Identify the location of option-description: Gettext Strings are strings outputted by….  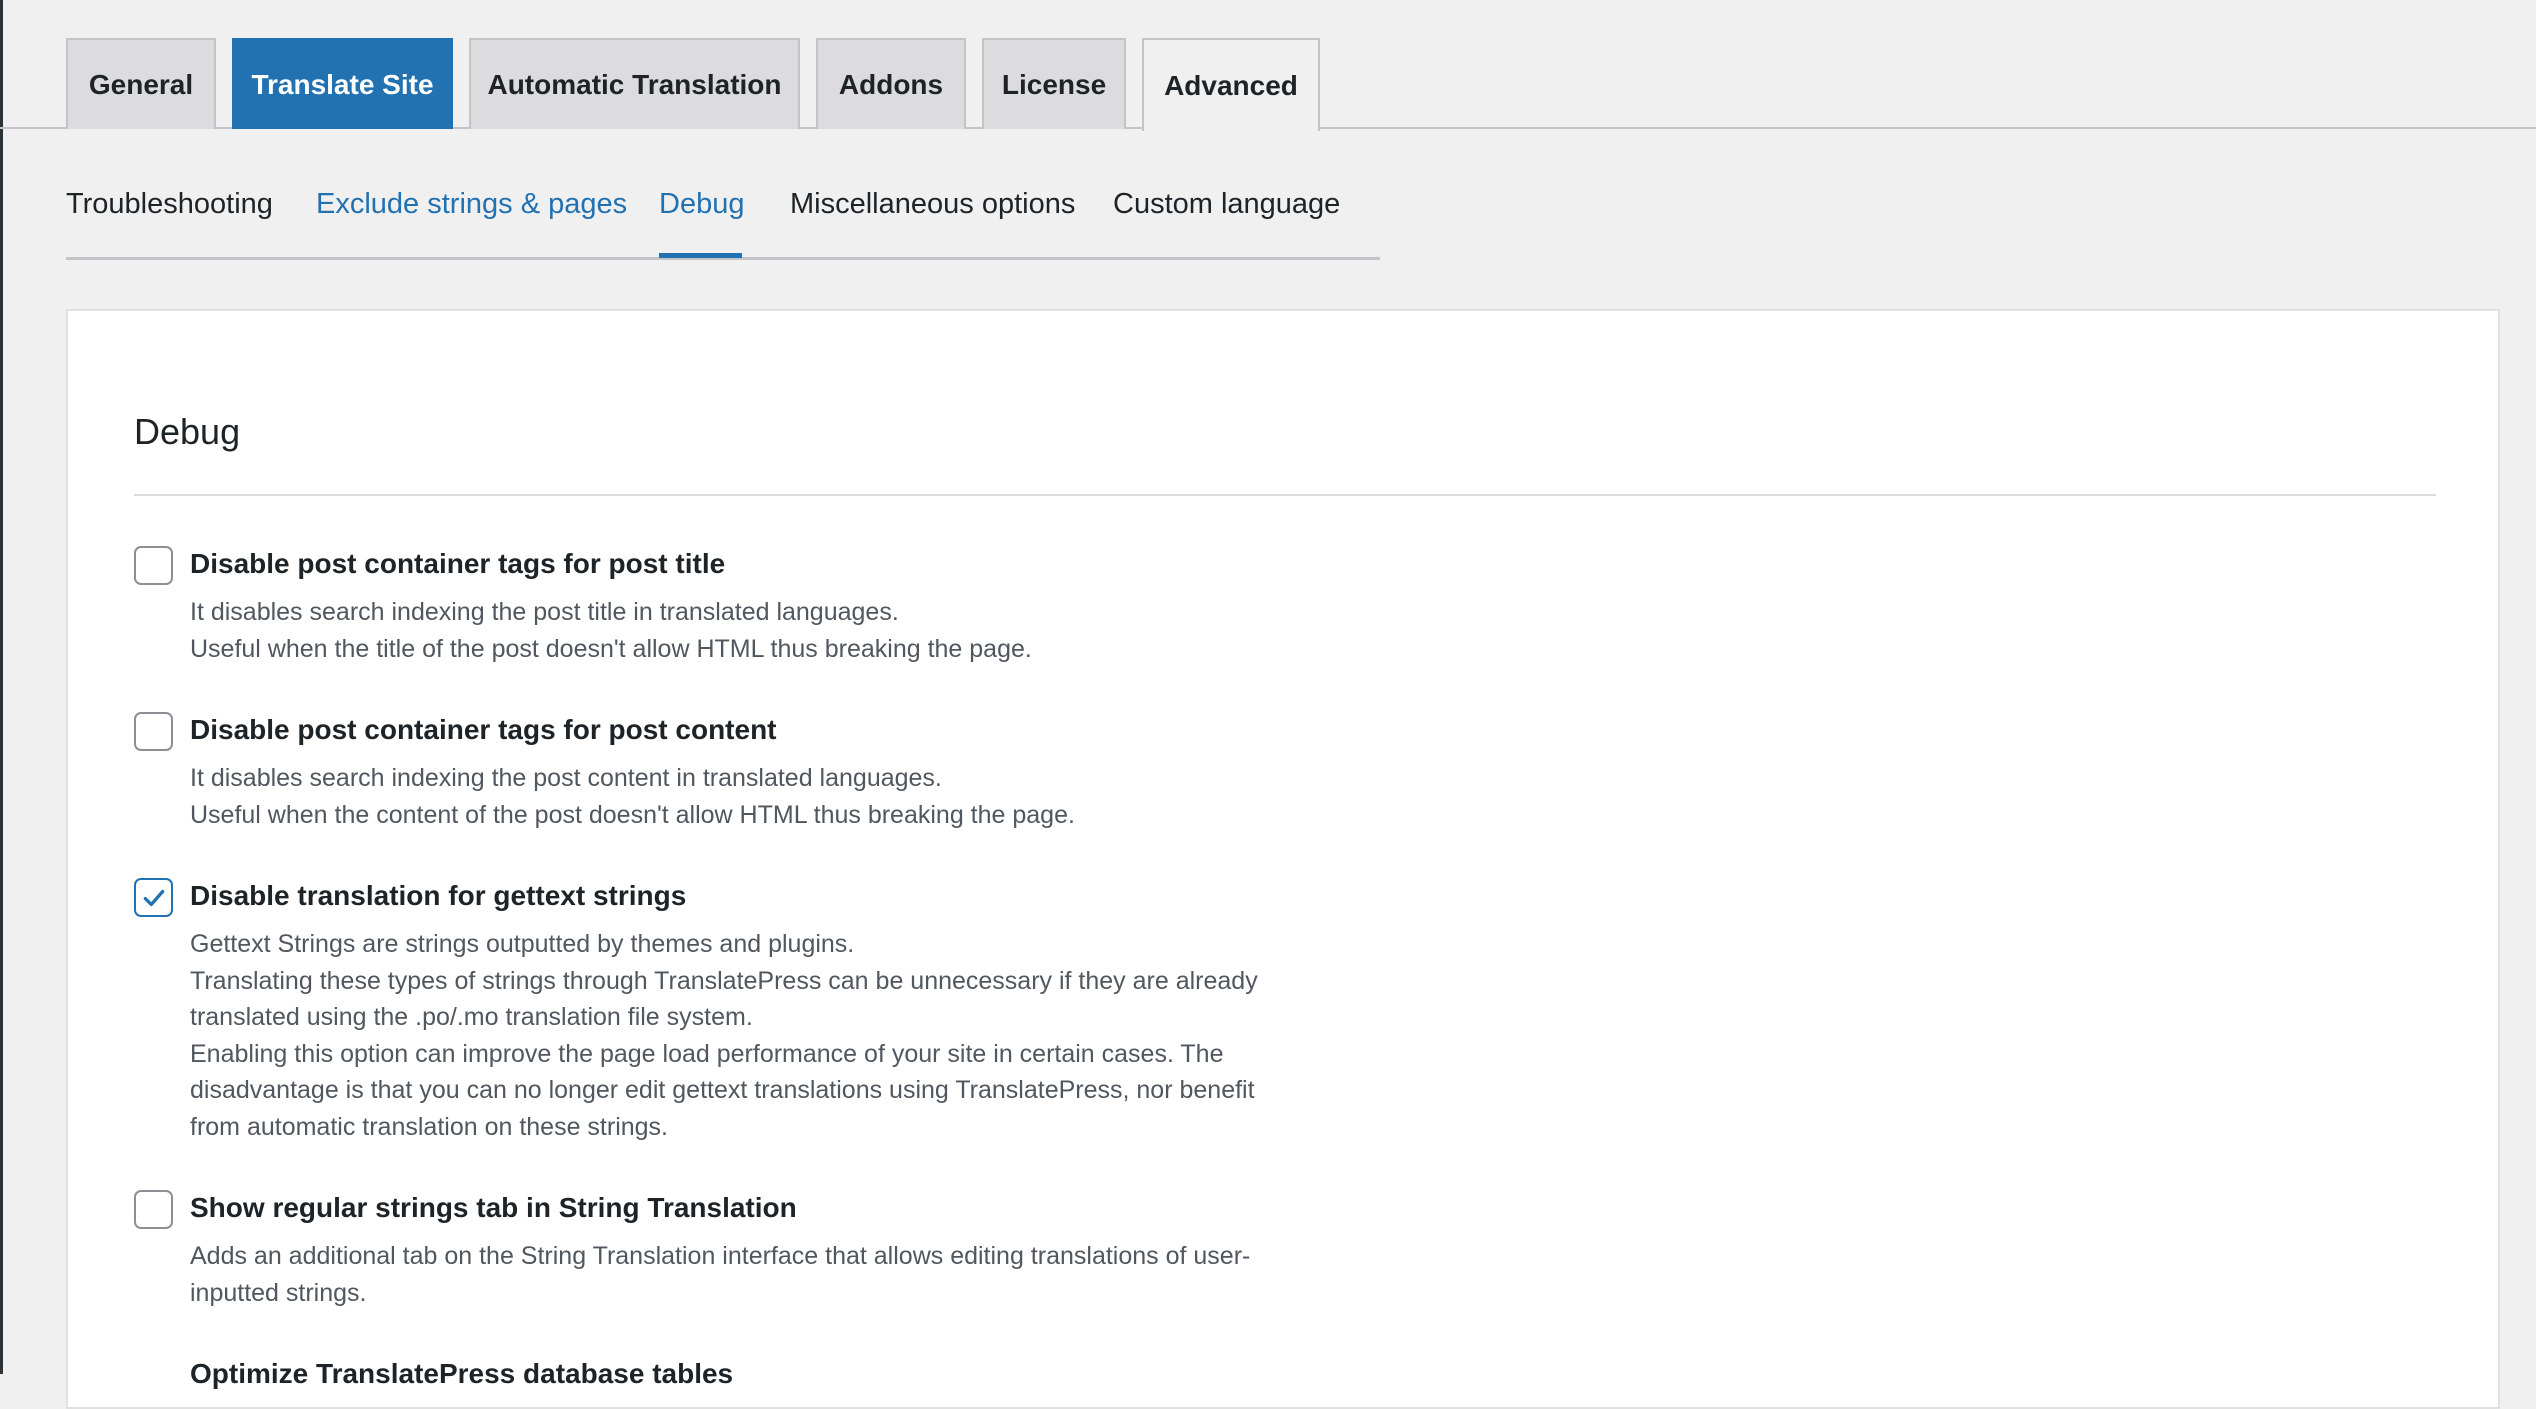
(810, 1035).